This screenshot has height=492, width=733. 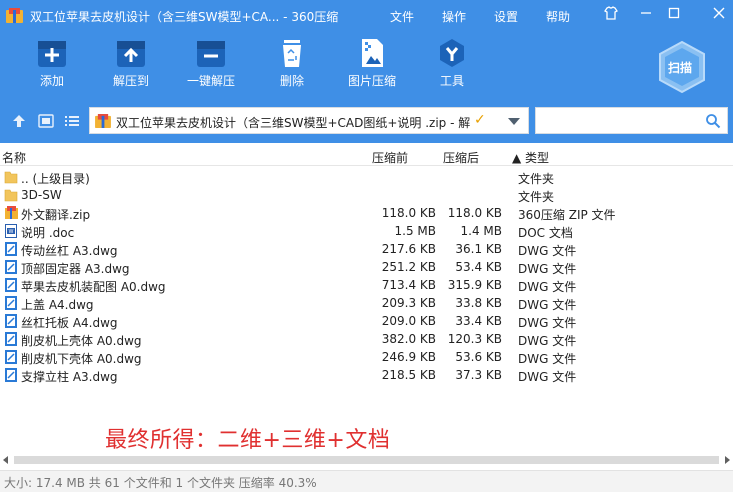 What do you see at coordinates (366, 285) in the screenshot?
I see `file-row: 苹果去皮机装配图 A0.dwg 713.4 KB 315.9 KB DWG 文件` at bounding box center [366, 285].